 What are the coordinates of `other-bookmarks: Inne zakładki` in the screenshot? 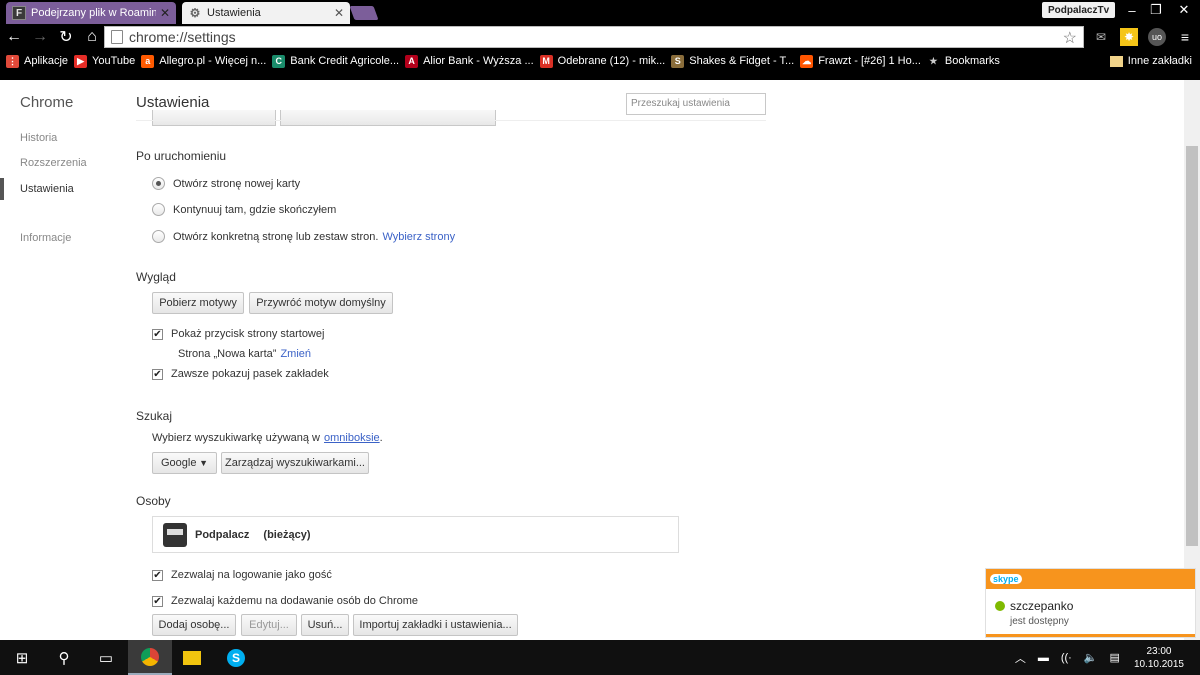 It's located at (1150, 61).